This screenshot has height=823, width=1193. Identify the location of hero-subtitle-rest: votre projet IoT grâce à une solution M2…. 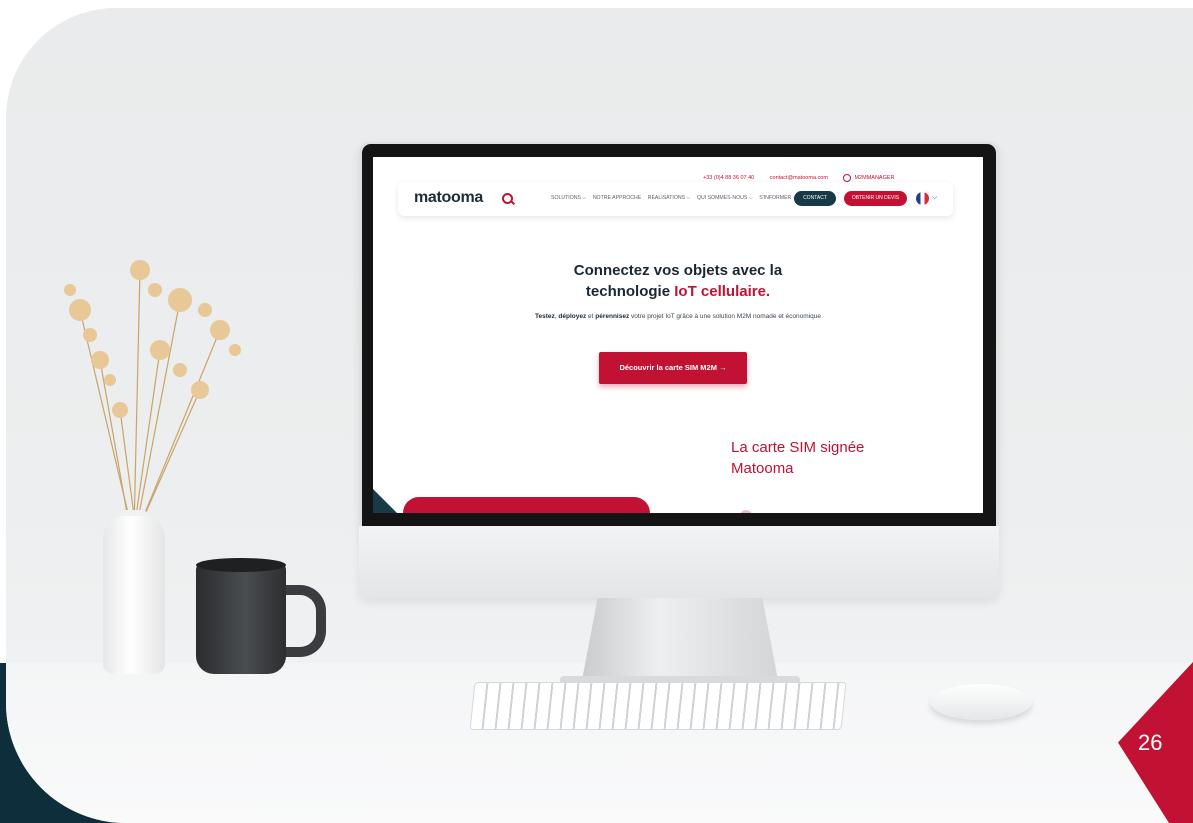
(725, 316).